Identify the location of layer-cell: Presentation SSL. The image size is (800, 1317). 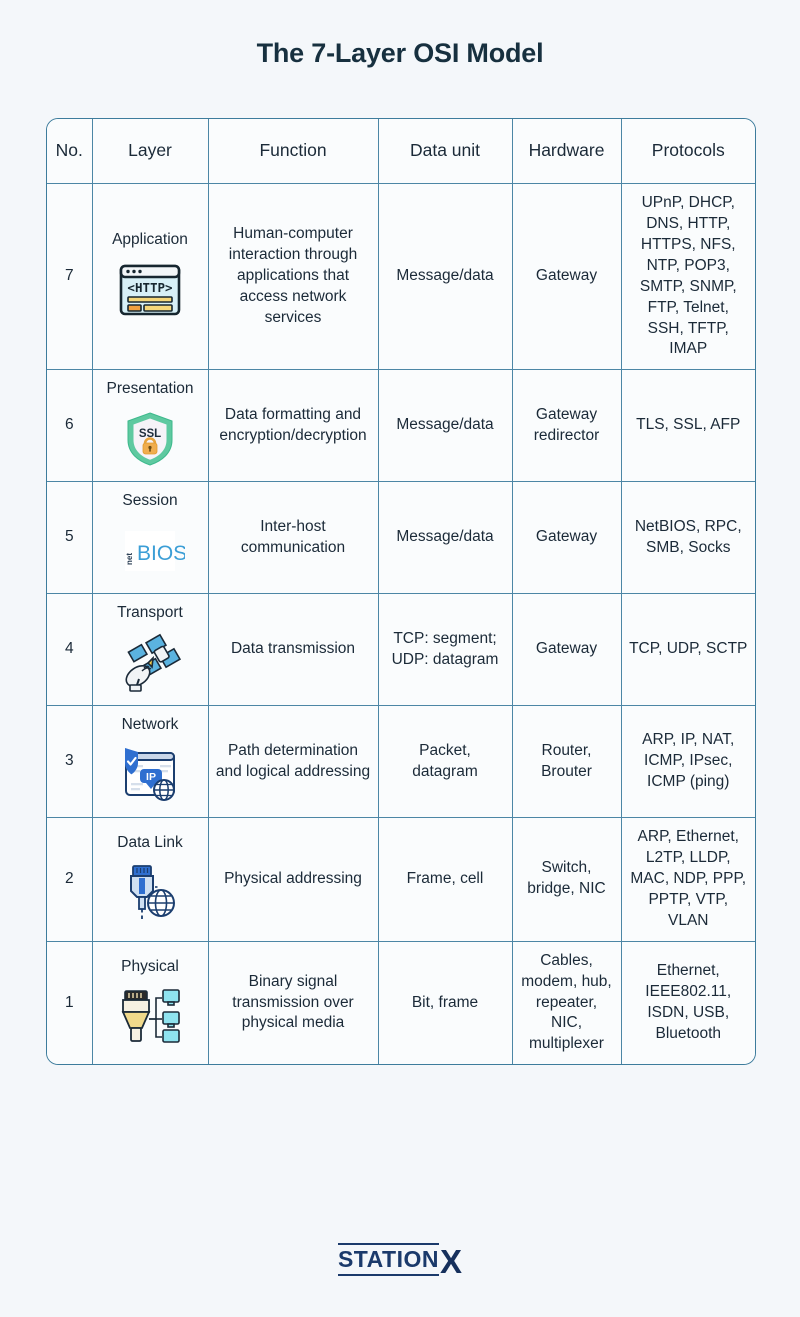
(150, 426).